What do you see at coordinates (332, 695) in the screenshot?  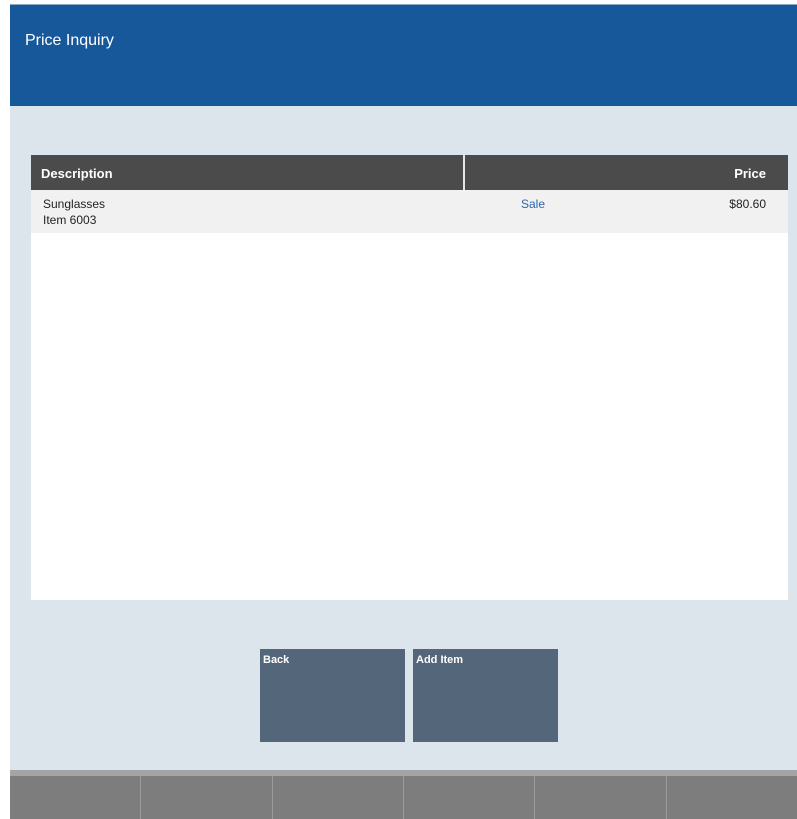 I see `back-button: Back` at bounding box center [332, 695].